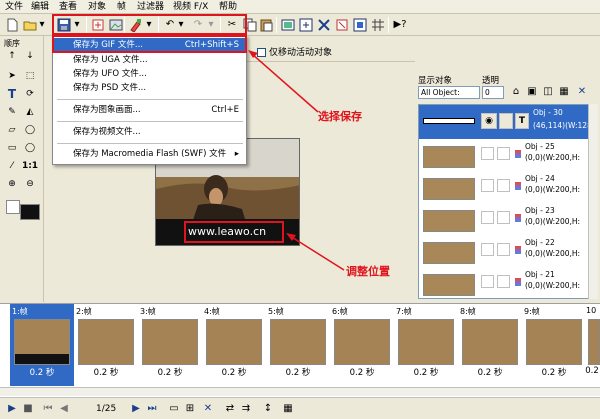 The height and width of the screenshot is (419, 600). I want to click on frame-counter: 1/25, so click(106, 409).